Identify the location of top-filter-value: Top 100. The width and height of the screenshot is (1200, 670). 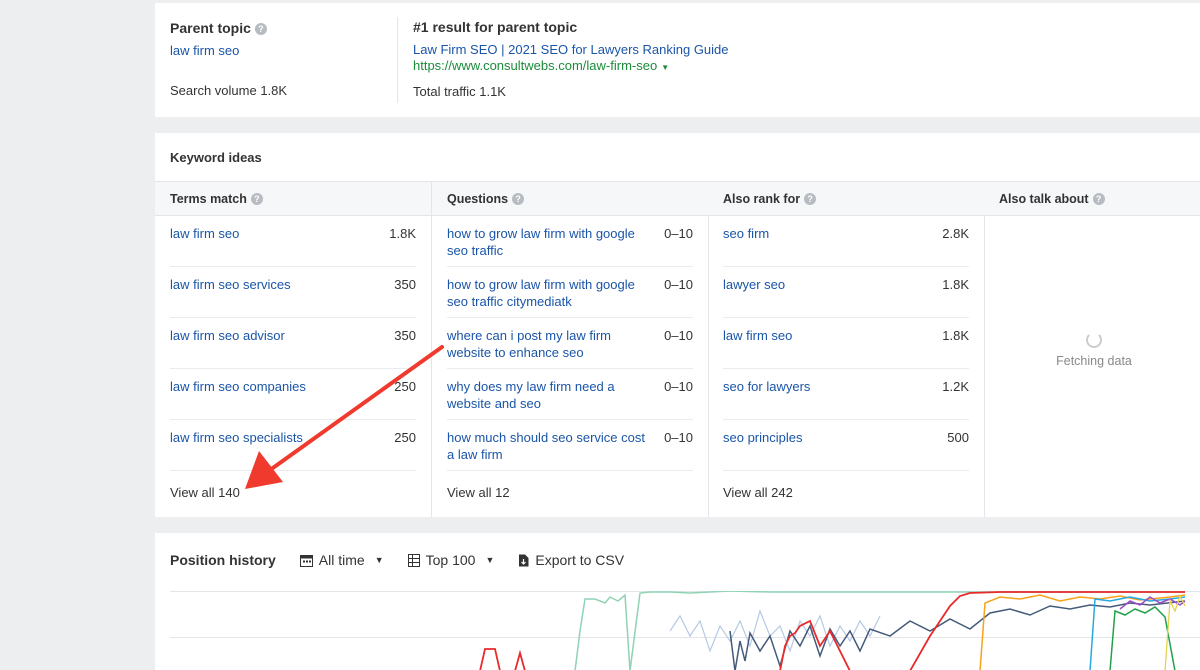
(450, 560).